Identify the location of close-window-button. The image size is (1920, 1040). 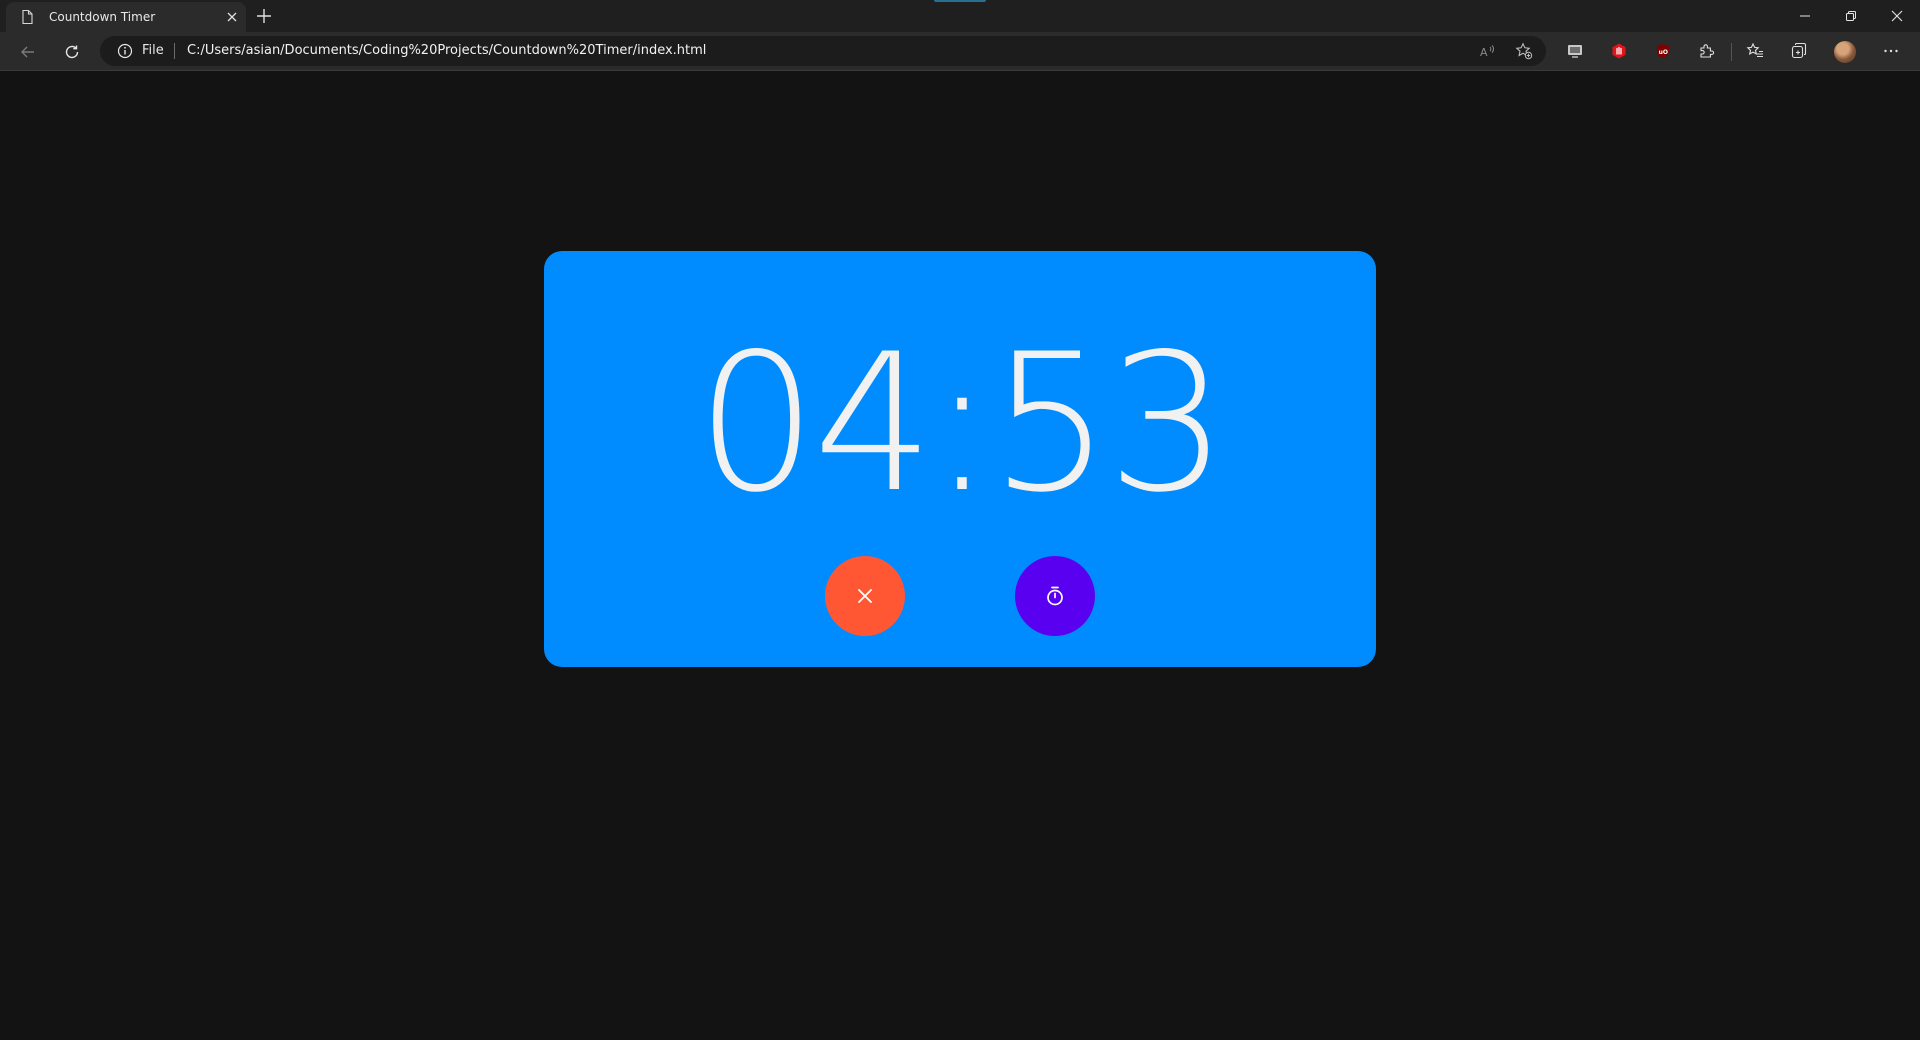
(1897, 16).